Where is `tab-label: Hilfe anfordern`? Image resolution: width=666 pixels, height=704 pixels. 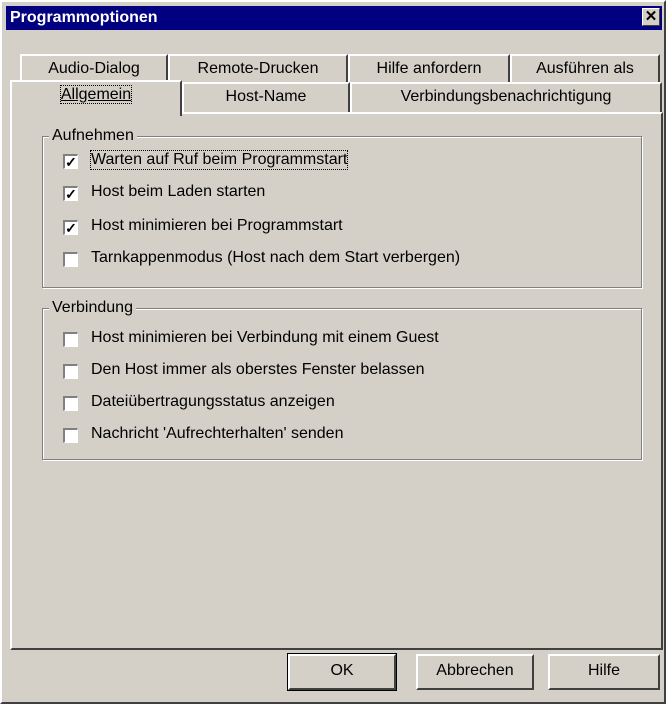
tab-label: Hilfe anfordern is located at coordinates (429, 68).